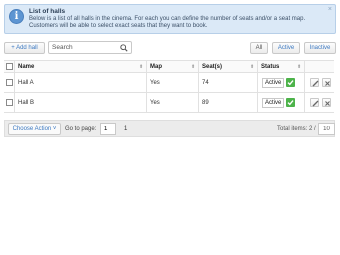  I want to click on filter-inactive-button: Inactive, so click(320, 48).